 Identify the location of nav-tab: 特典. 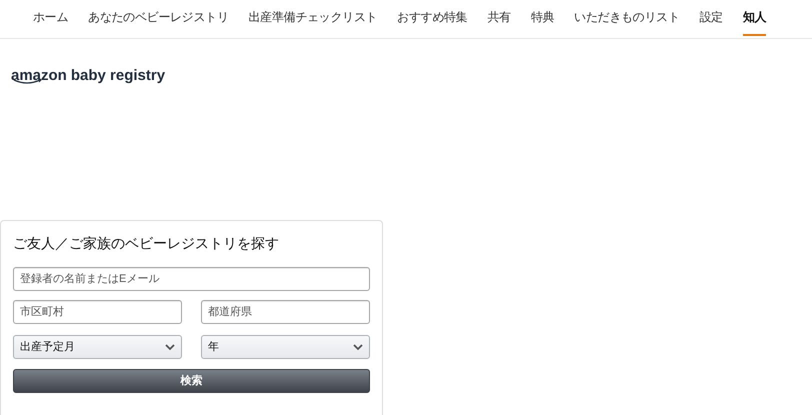
(542, 18).